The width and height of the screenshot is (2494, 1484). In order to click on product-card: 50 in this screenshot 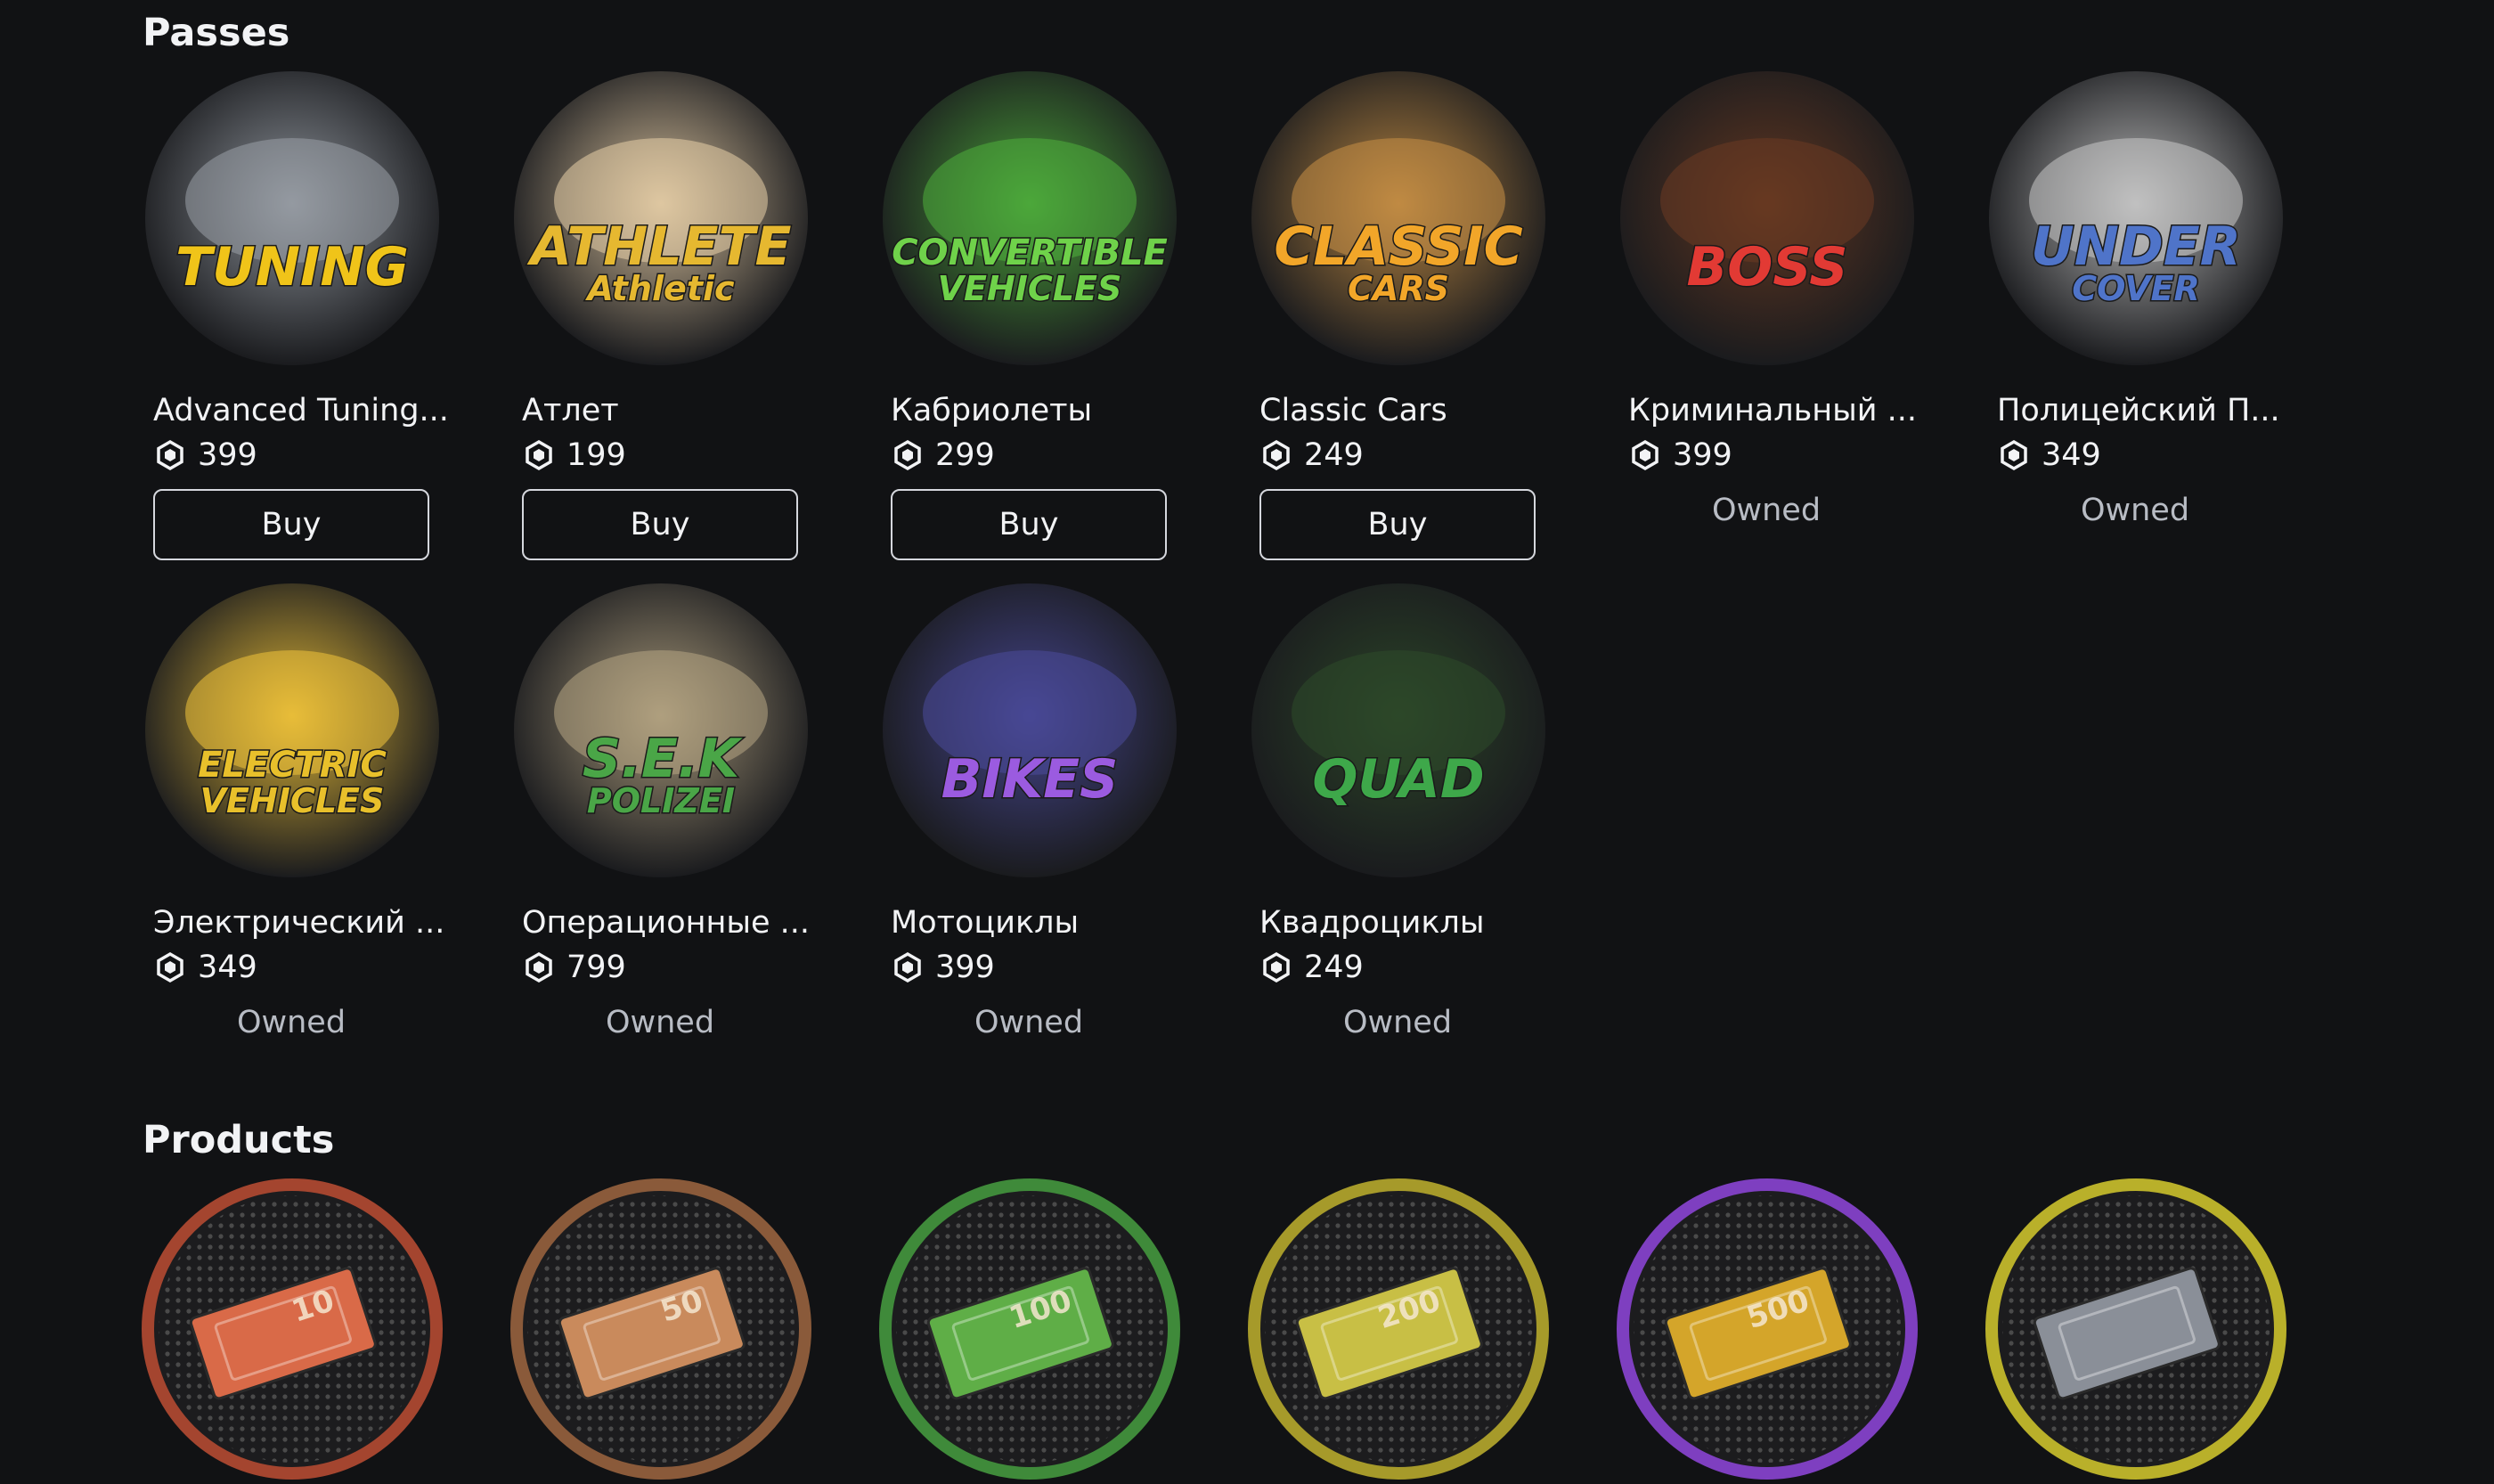, I will do `click(660, 1329)`.